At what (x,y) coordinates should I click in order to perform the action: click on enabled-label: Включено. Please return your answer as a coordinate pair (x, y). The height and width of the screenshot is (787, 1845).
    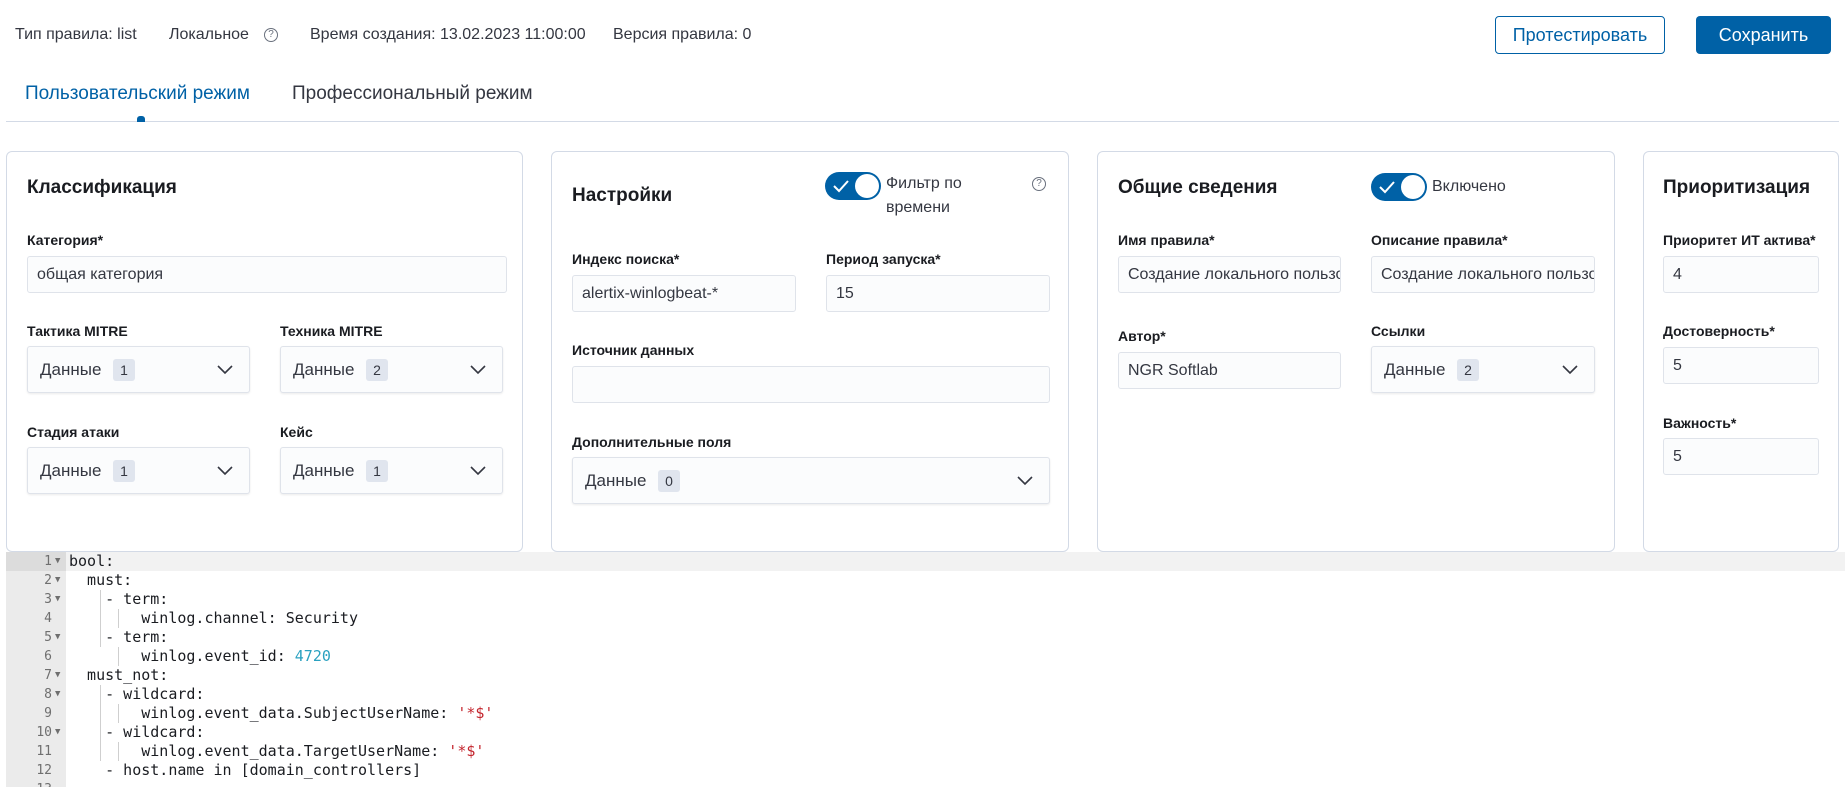
    Looking at the image, I should click on (1469, 186).